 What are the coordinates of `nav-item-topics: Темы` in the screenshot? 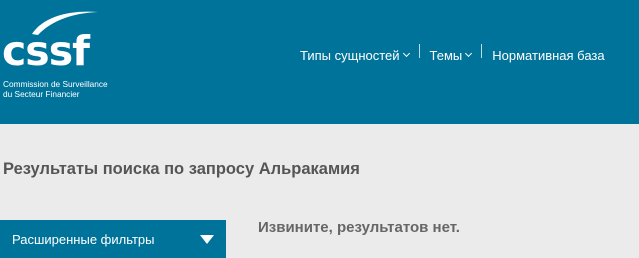 It's located at (451, 55).